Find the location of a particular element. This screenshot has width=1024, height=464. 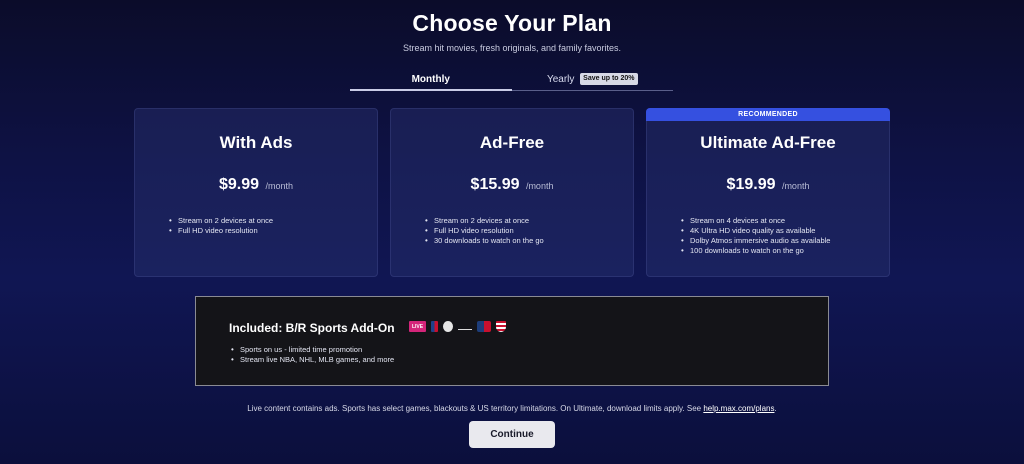

plan-name: Ad-Free is located at coordinates (512, 142).